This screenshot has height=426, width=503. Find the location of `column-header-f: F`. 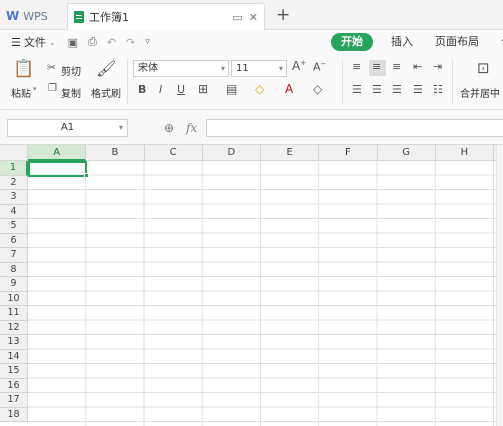

column-header-f: F is located at coordinates (348, 153).